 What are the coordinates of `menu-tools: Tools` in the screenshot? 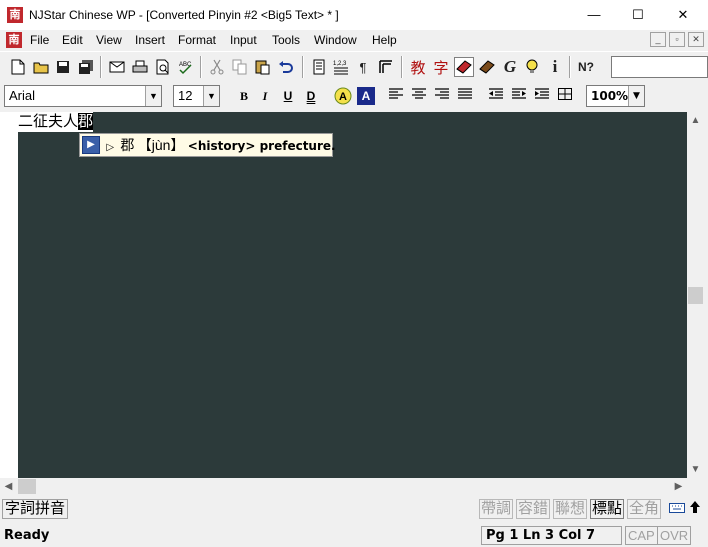 It's located at (286, 40).